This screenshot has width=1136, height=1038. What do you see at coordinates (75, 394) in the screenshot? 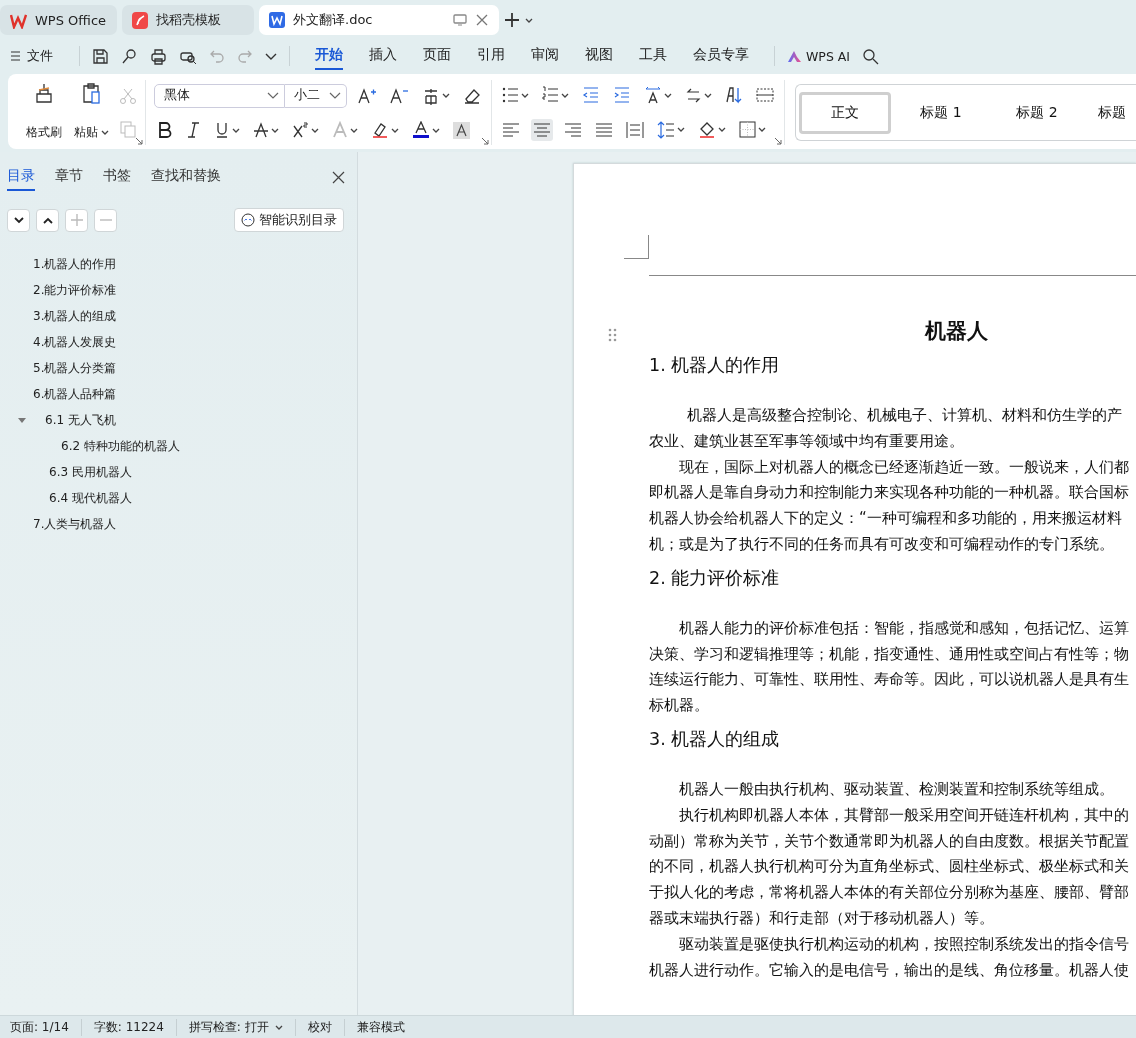
I see `outline-item: 6.机器人品种篇` at bounding box center [75, 394].